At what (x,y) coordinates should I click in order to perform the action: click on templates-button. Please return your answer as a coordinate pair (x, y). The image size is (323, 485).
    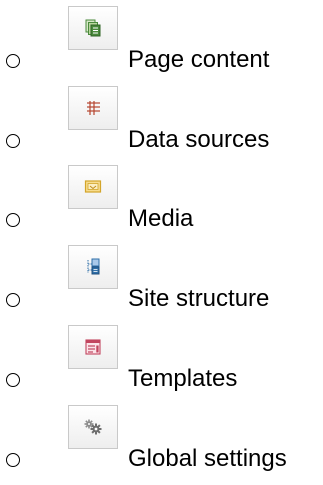
    Looking at the image, I should click on (93, 347).